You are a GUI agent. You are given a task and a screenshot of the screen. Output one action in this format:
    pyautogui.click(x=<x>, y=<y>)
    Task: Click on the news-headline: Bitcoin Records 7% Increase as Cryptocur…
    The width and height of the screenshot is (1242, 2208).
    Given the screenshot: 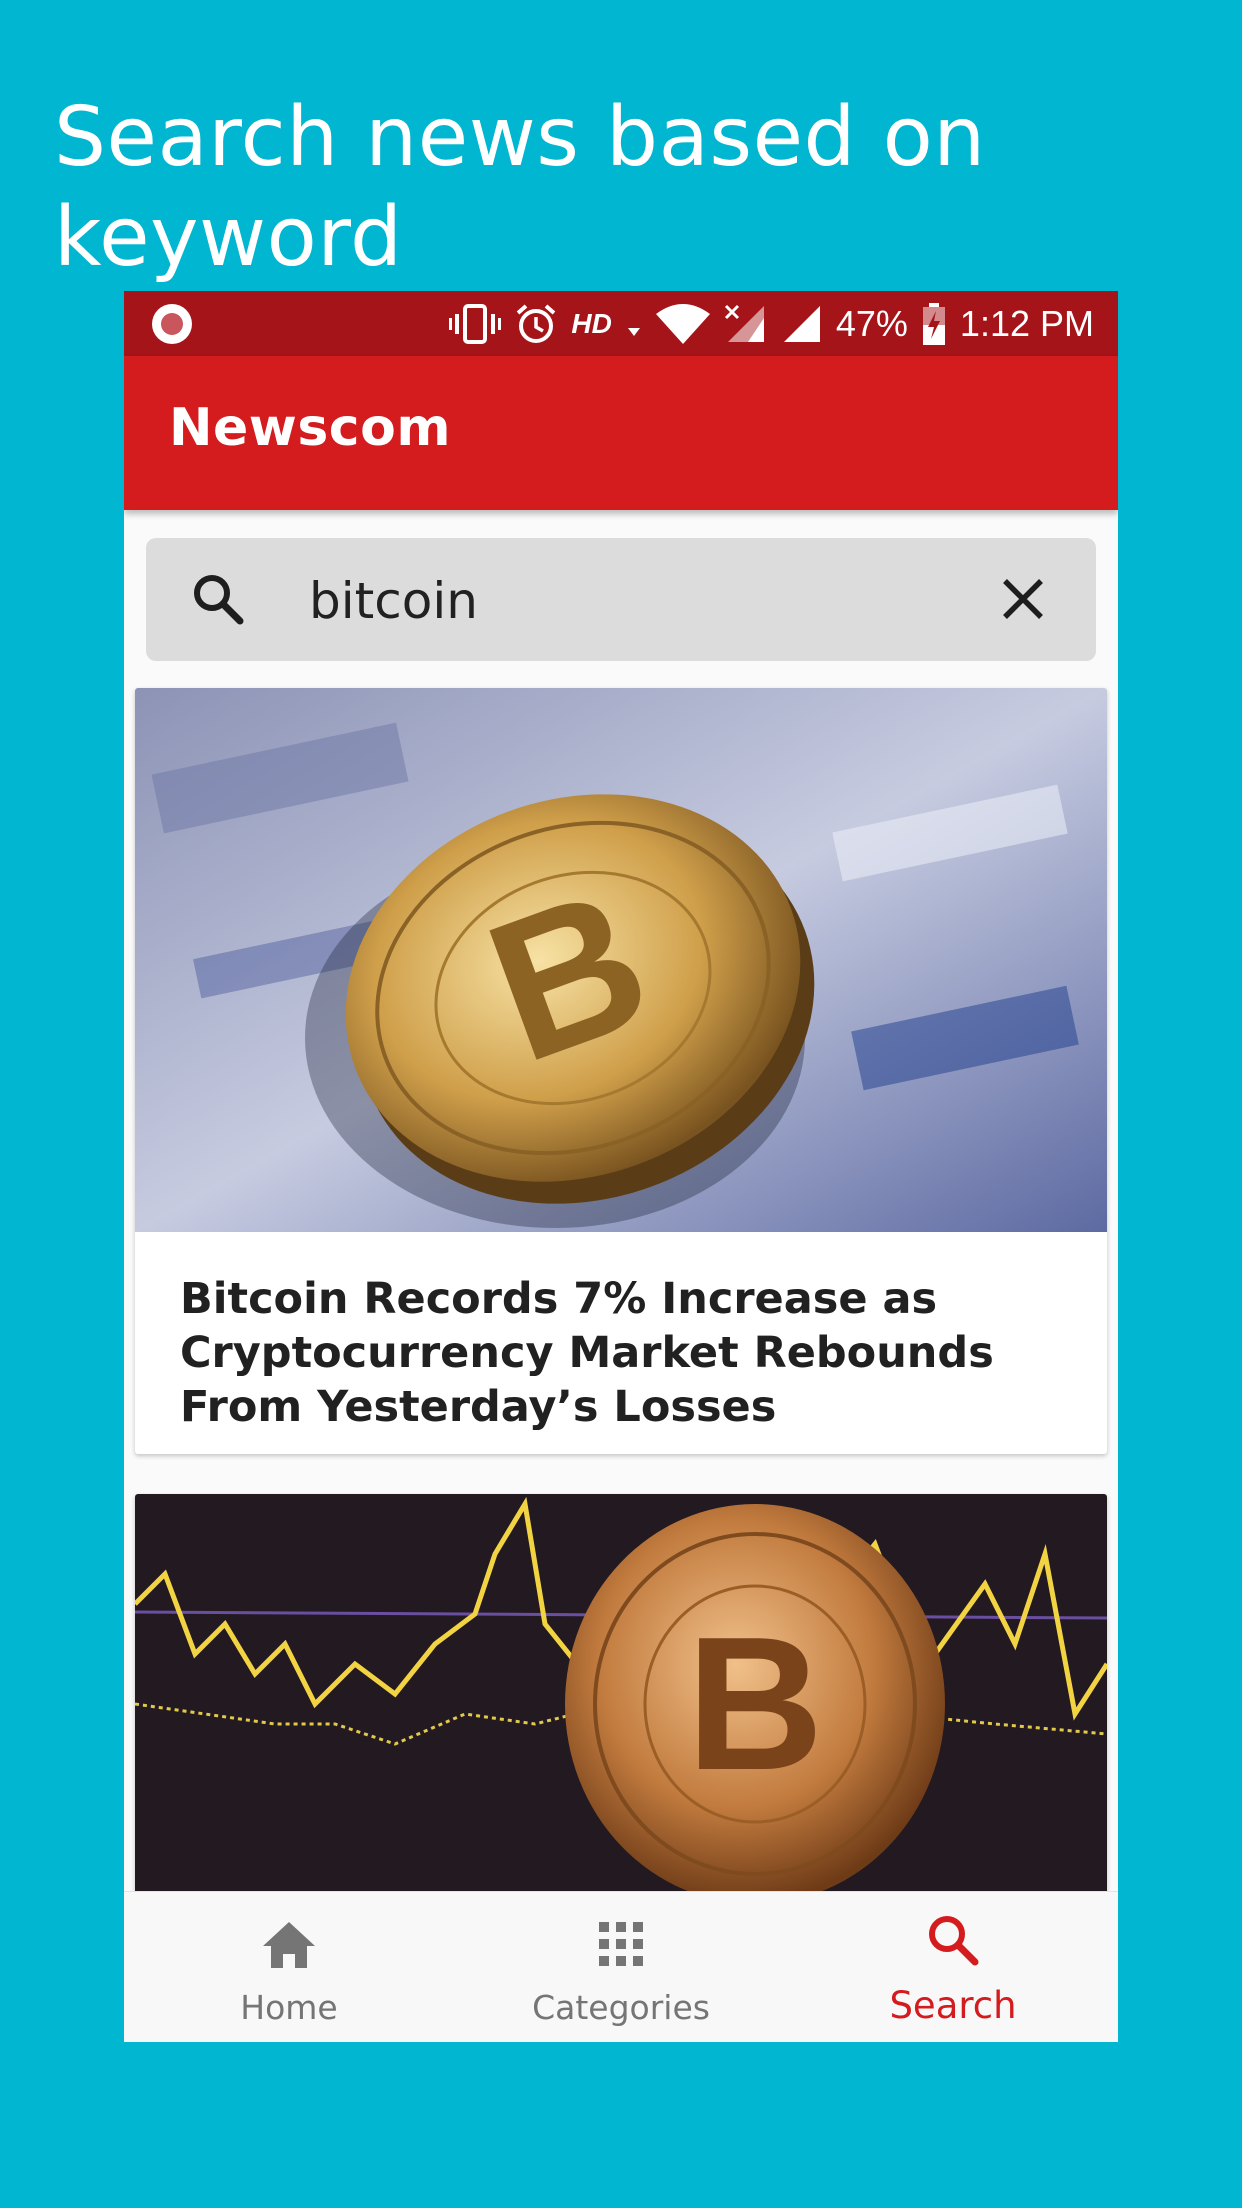 What is the action you would take?
    pyautogui.click(x=625, y=1353)
    